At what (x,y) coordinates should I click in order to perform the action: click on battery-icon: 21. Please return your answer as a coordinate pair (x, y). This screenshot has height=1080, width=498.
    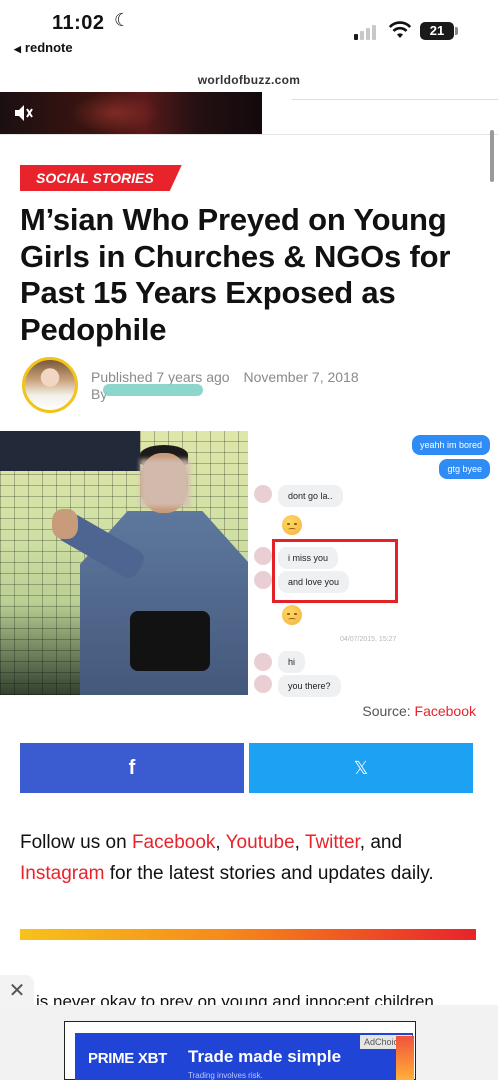
    Looking at the image, I should click on (437, 31).